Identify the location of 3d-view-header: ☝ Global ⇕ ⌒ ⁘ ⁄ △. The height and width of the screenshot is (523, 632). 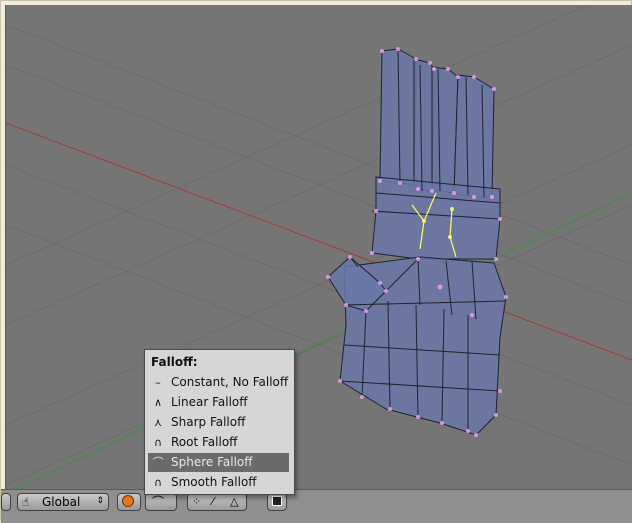
(316, 506).